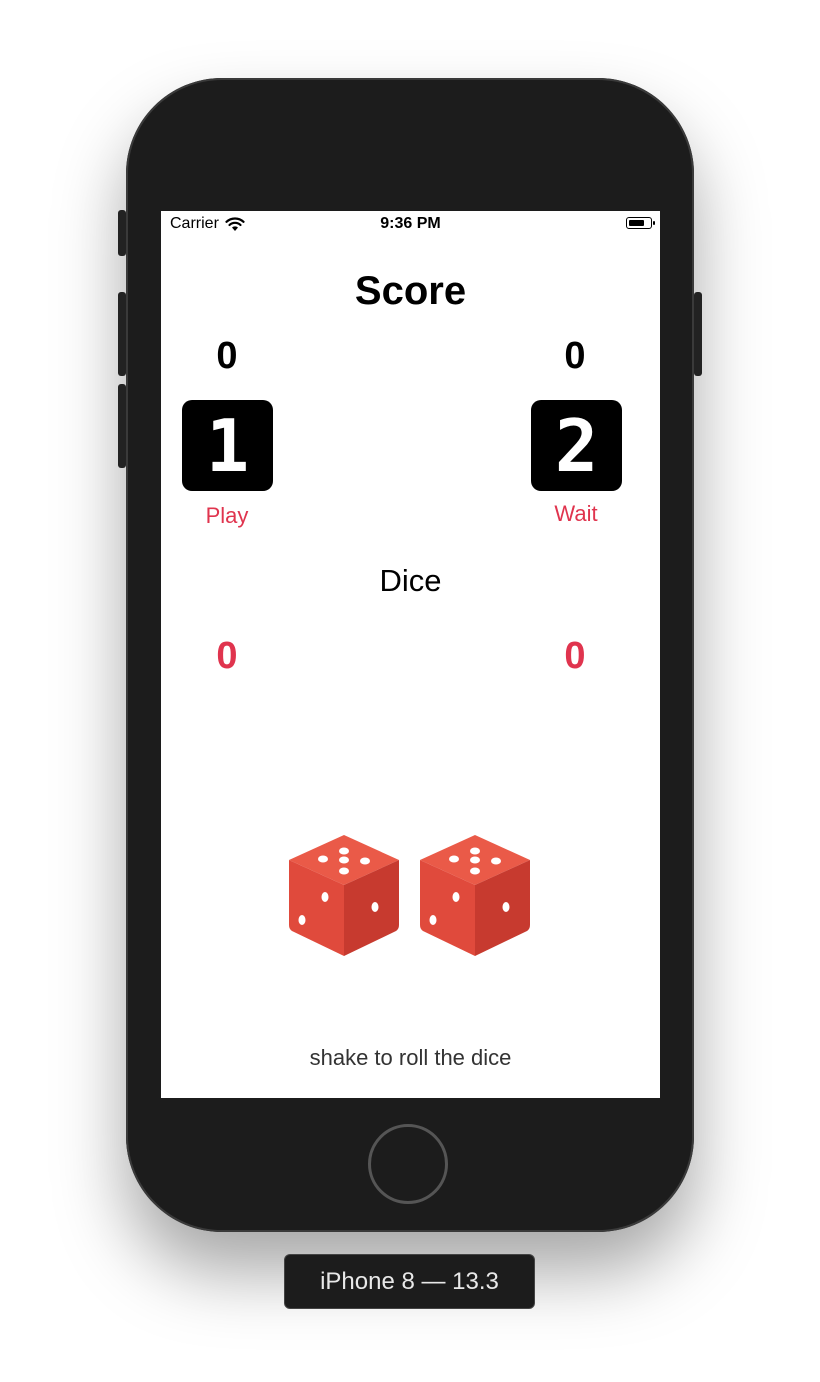  I want to click on player-2-dice-value: 0, so click(575, 656).